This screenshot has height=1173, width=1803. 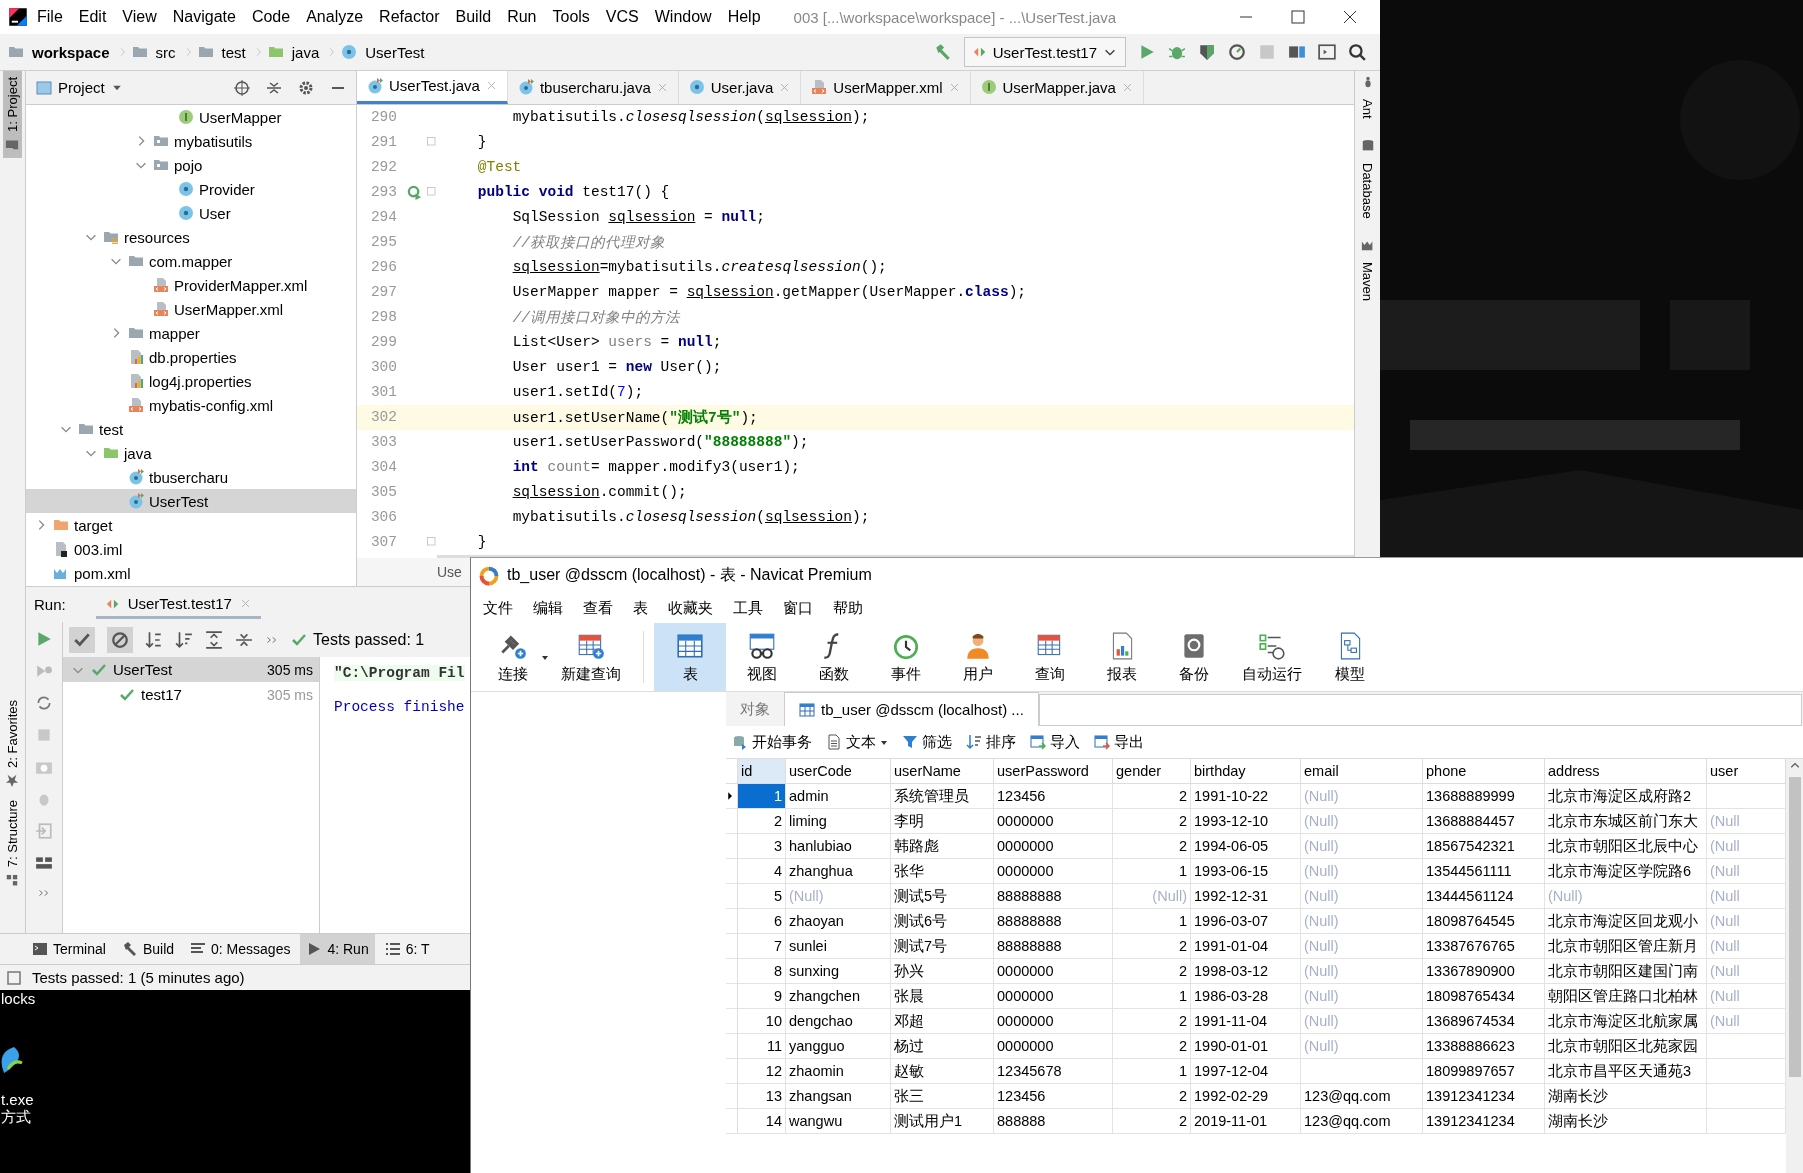 I want to click on exit-icon, so click(x=44, y=831).